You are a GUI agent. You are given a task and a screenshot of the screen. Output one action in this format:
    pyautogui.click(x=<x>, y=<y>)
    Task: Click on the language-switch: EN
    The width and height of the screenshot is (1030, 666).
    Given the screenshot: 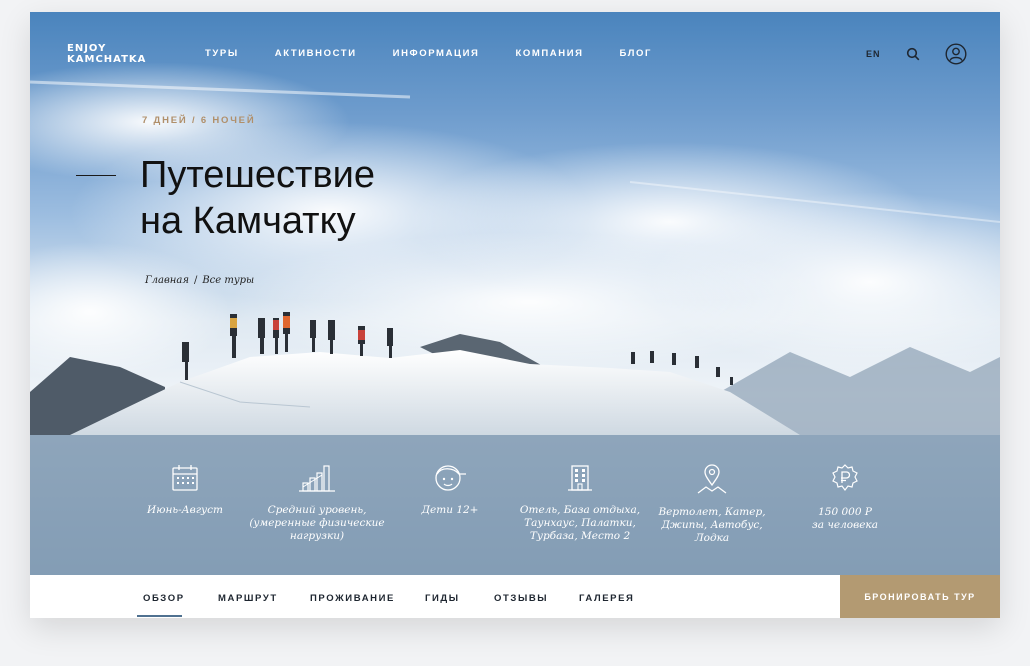 What is the action you would take?
    pyautogui.click(x=873, y=54)
    